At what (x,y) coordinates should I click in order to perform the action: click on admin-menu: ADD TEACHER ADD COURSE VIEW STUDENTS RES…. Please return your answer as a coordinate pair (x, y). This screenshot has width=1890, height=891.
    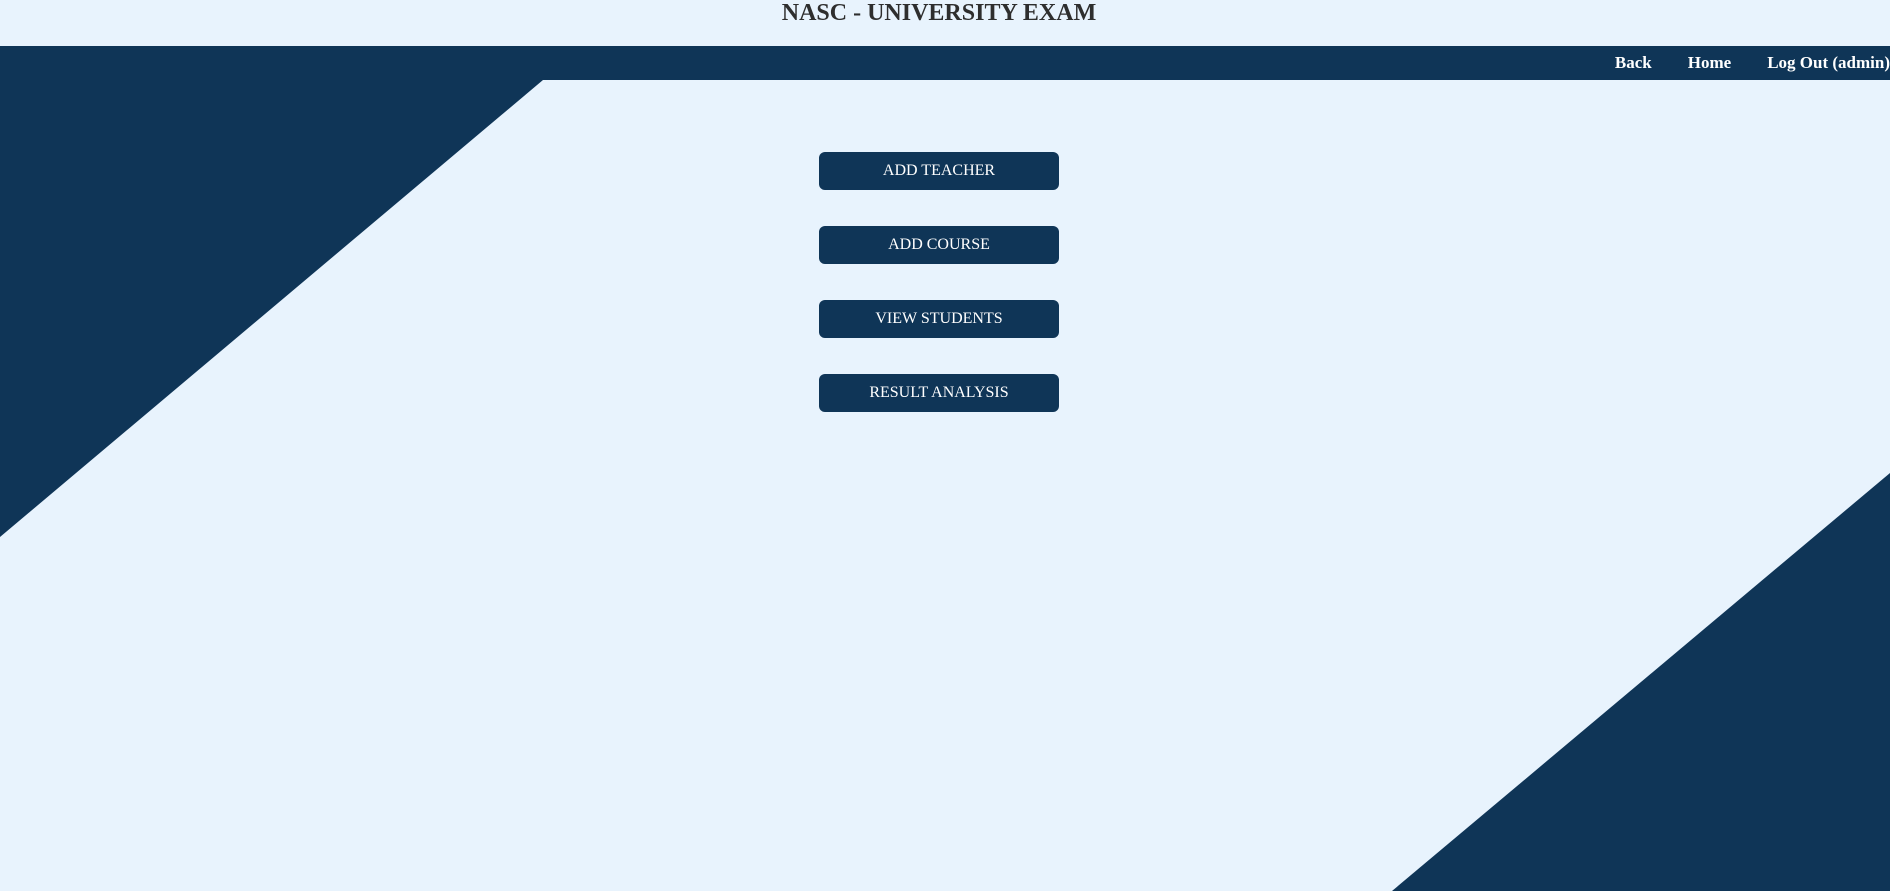
    Looking at the image, I should click on (939, 300).